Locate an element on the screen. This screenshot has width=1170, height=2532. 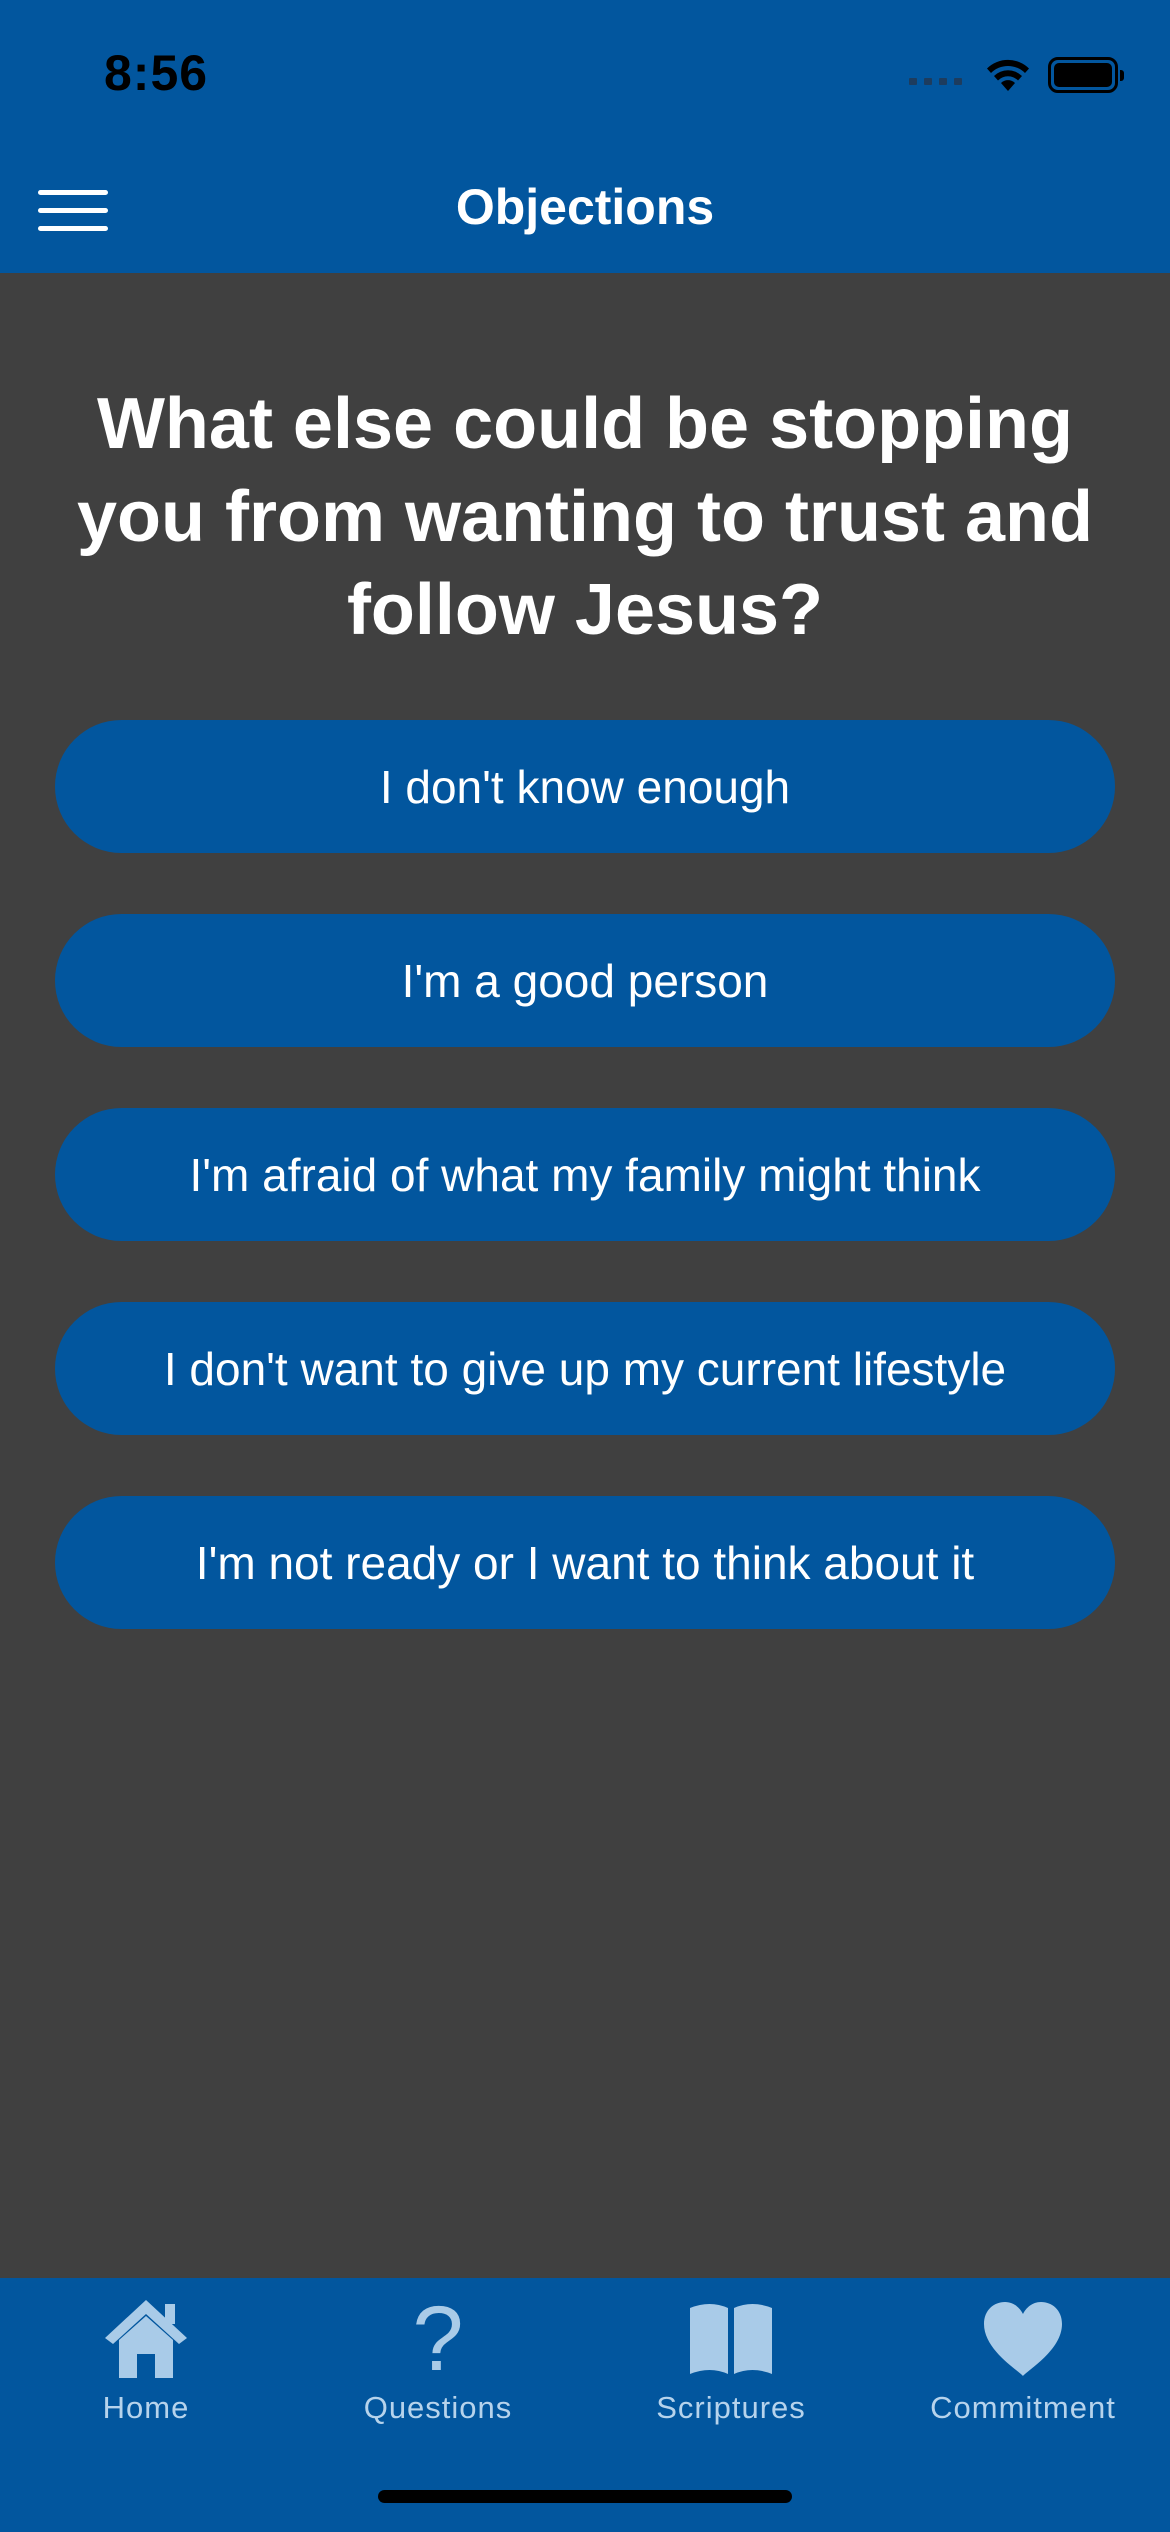
option-dont-know-enough-button: I don't know enough is located at coordinates (585, 786).